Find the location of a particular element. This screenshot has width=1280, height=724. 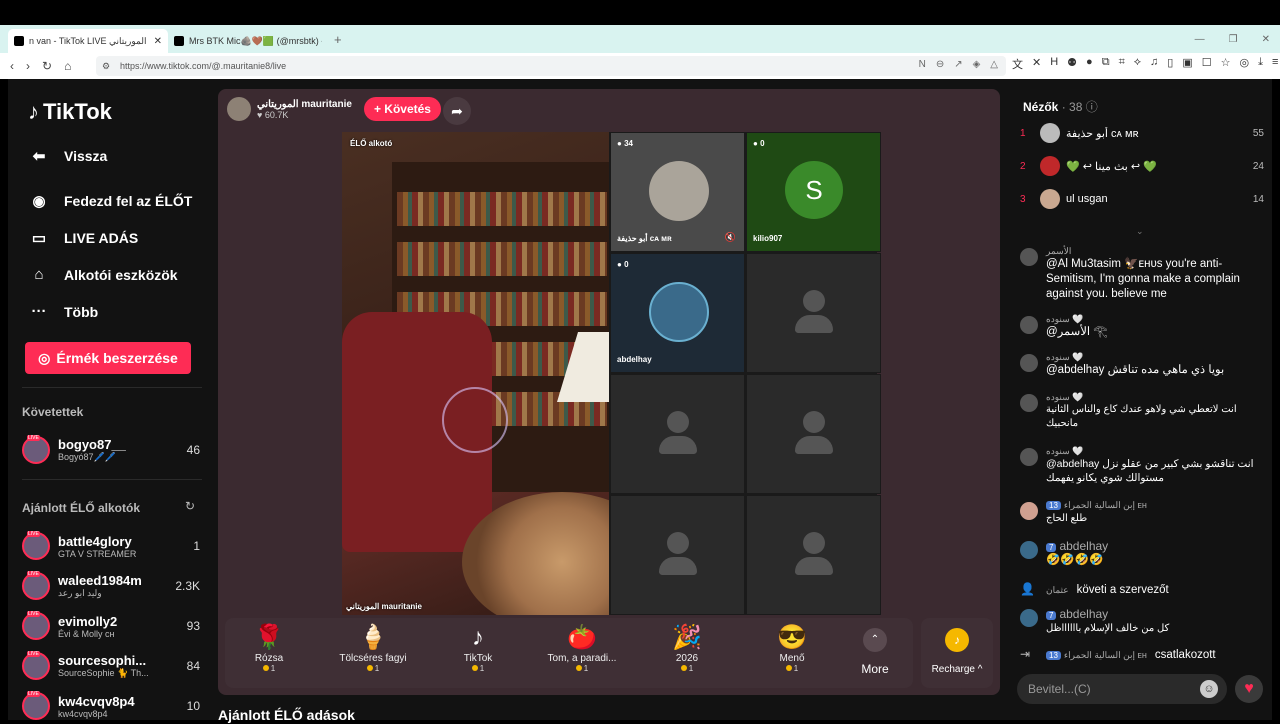

download-icon: ⤓ is located at coordinates (1260, 64).